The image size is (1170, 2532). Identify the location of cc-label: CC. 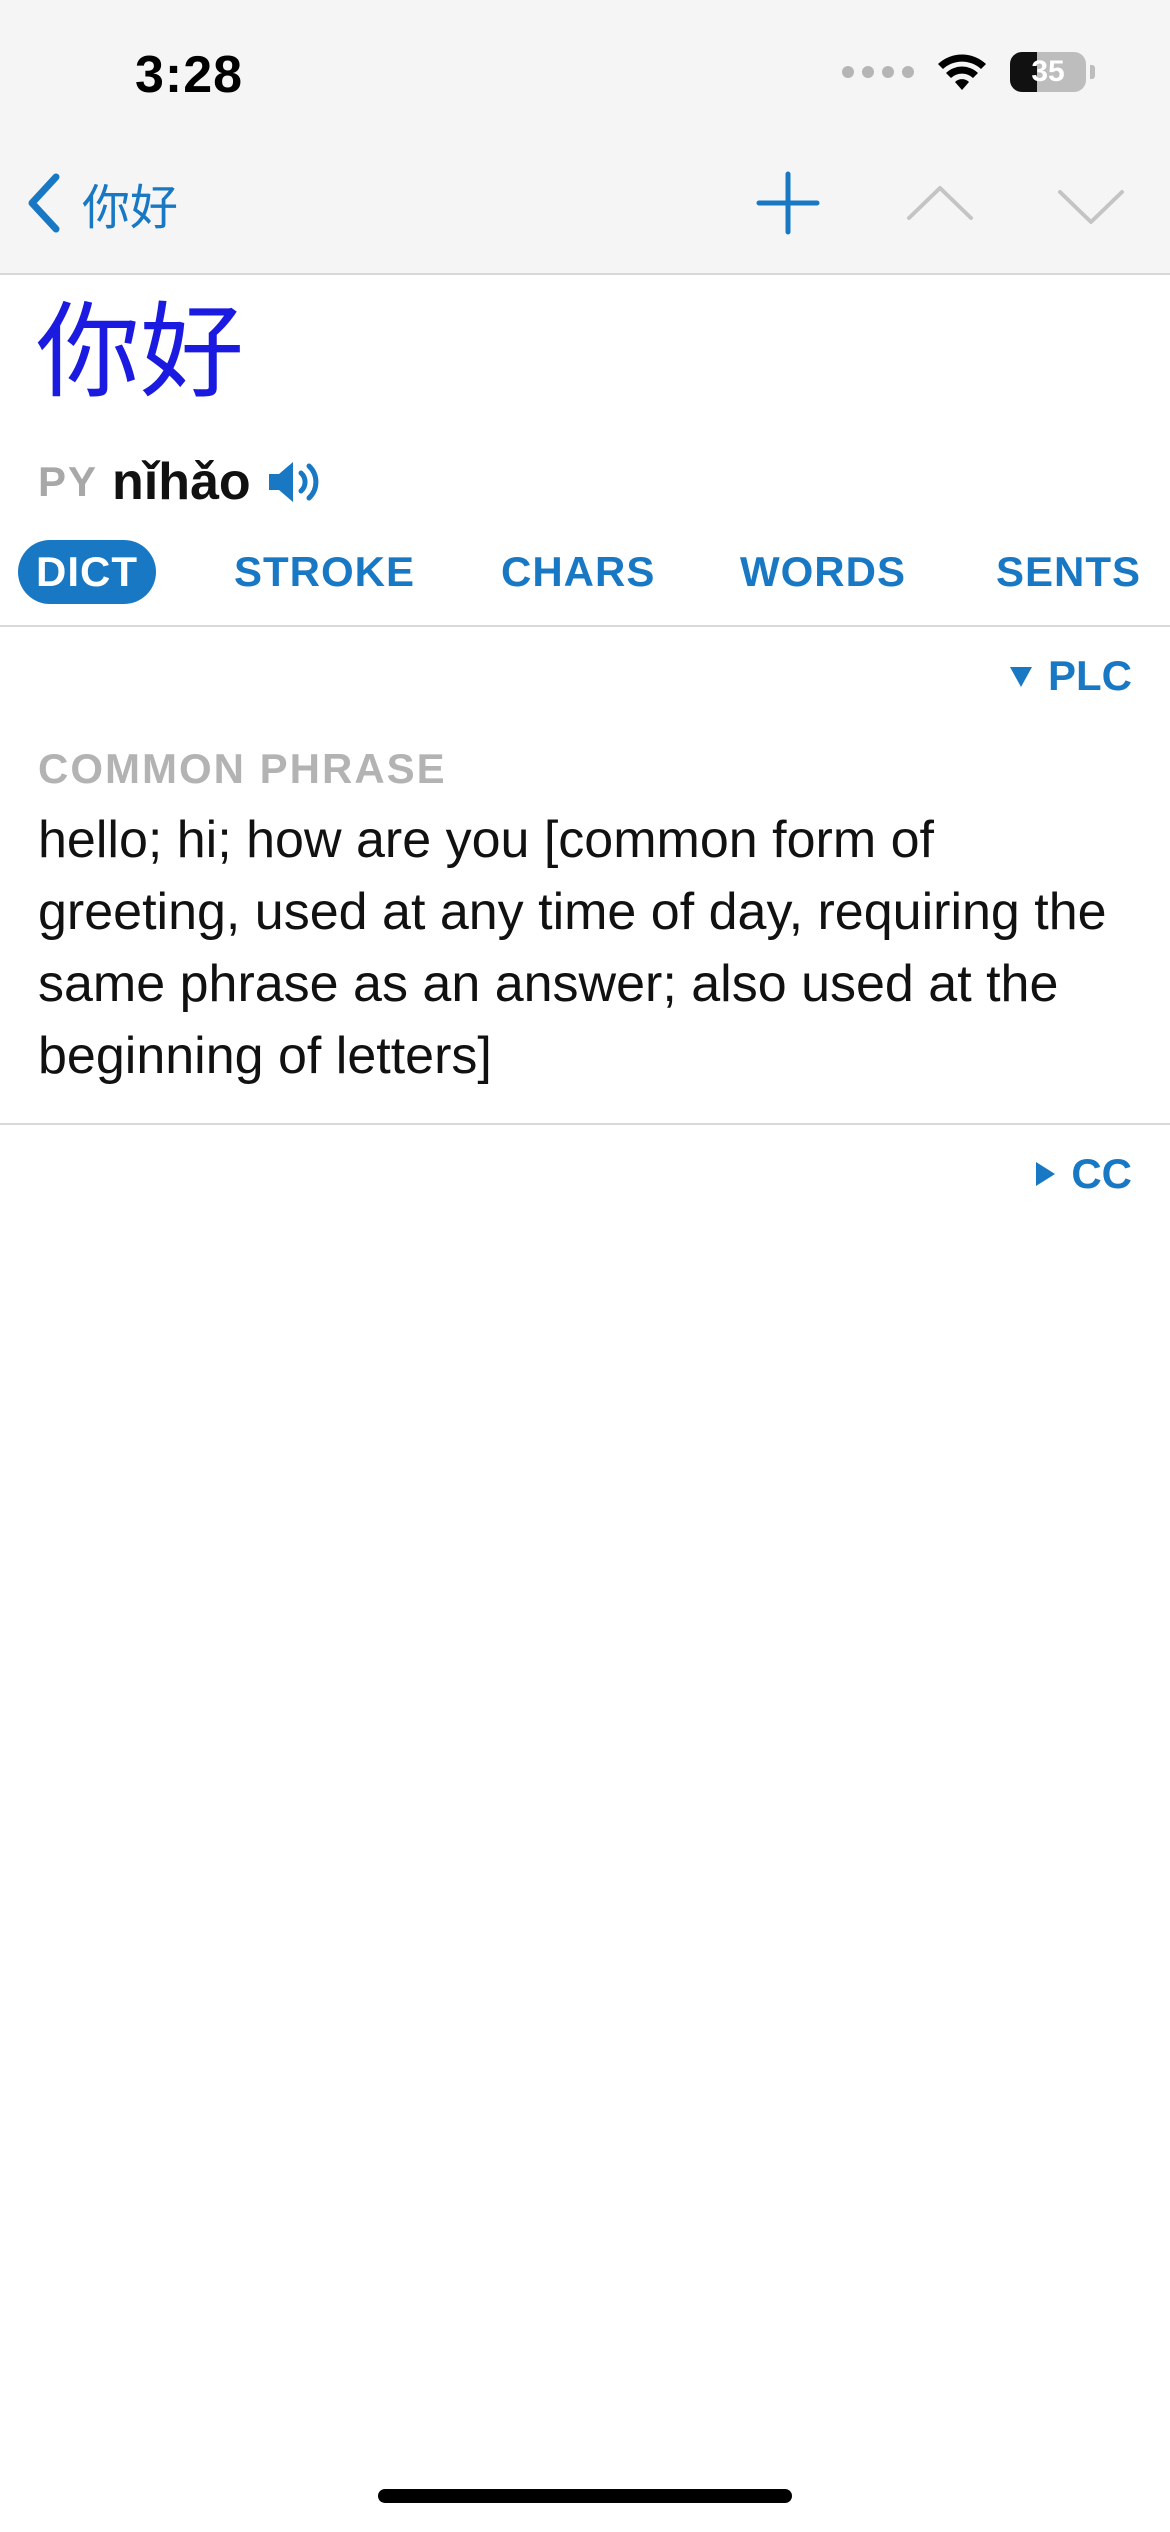
(1101, 1173).